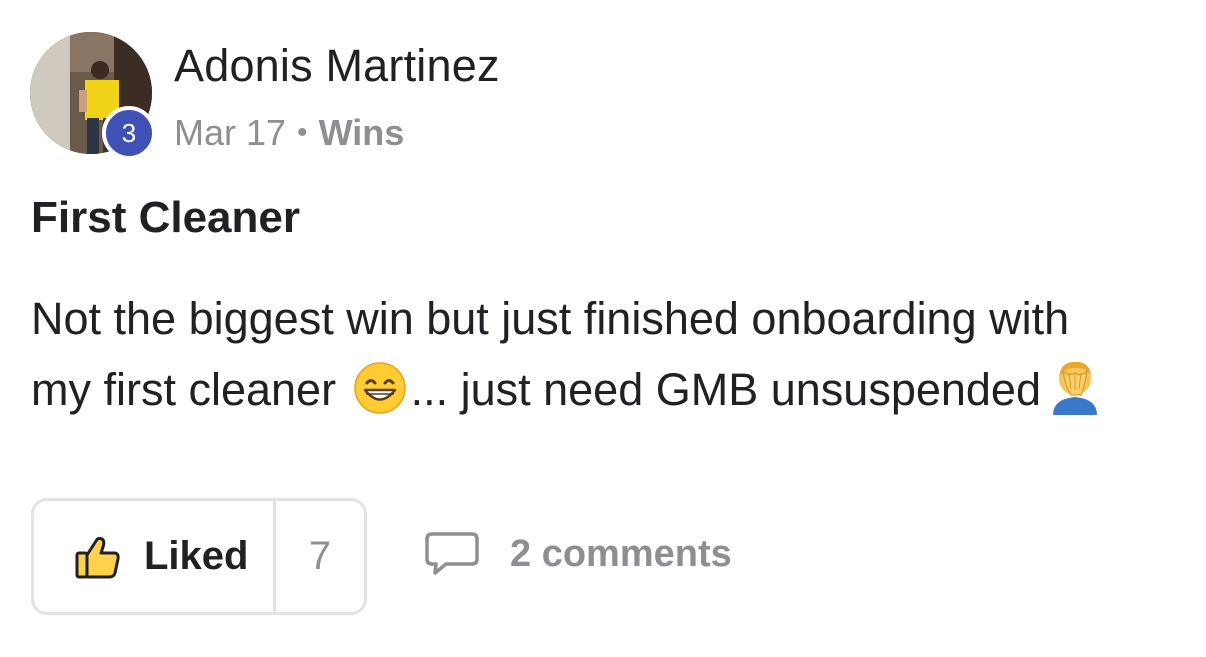 The height and width of the screenshot is (657, 1206). I want to click on comment-bubble-icon, so click(452, 554).